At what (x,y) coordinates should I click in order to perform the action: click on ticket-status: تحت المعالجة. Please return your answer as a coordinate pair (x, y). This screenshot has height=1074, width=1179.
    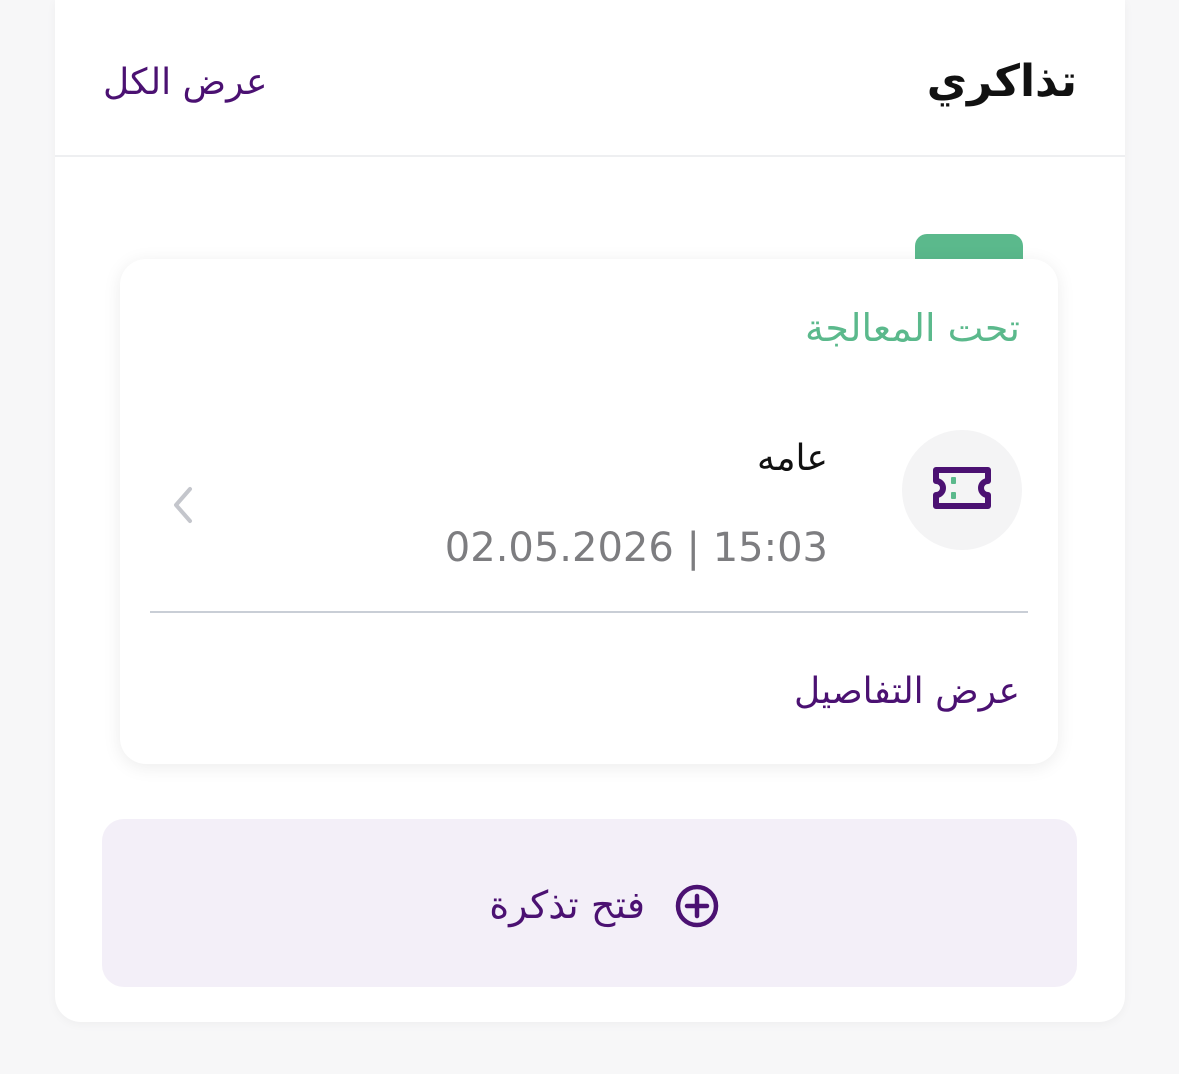
    Looking at the image, I should click on (912, 328).